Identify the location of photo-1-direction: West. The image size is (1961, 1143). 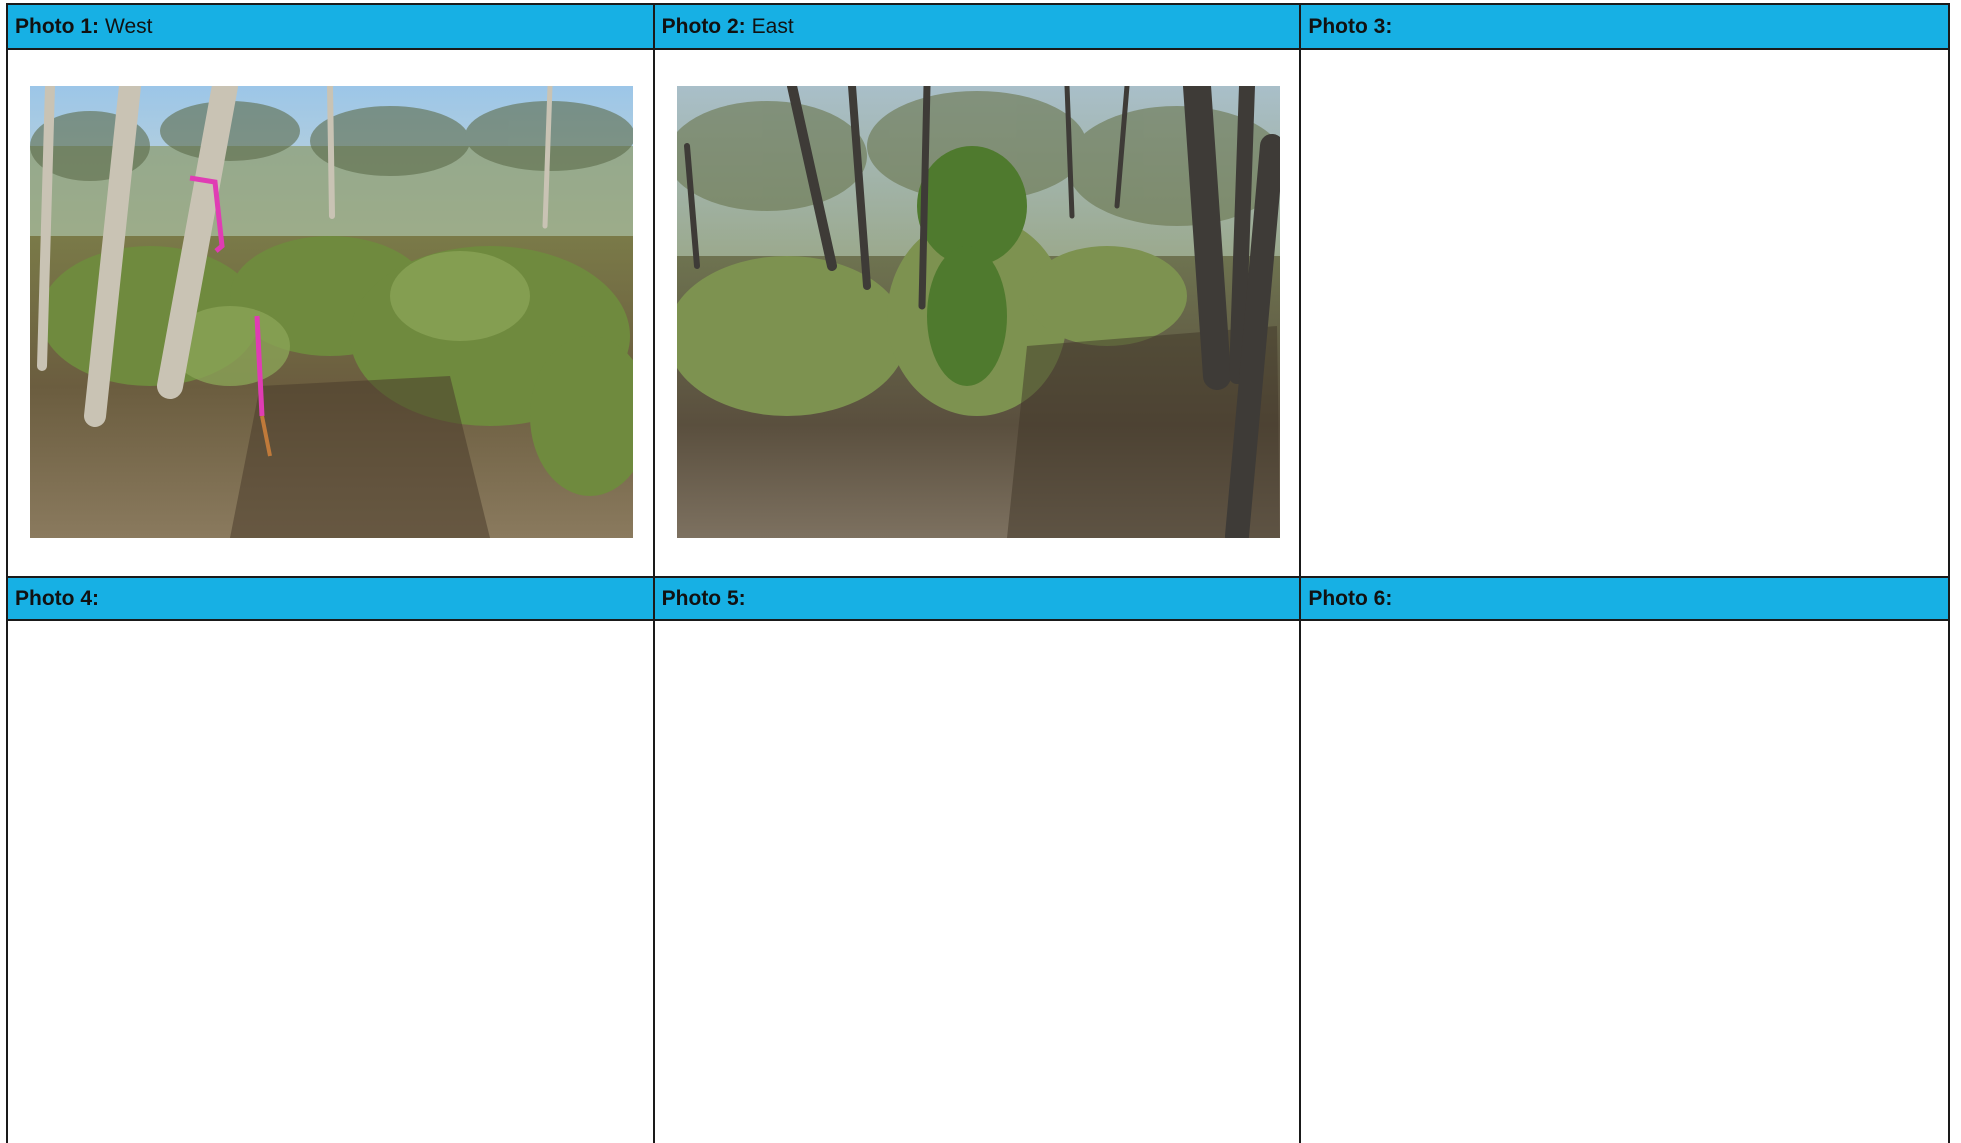
(129, 26).